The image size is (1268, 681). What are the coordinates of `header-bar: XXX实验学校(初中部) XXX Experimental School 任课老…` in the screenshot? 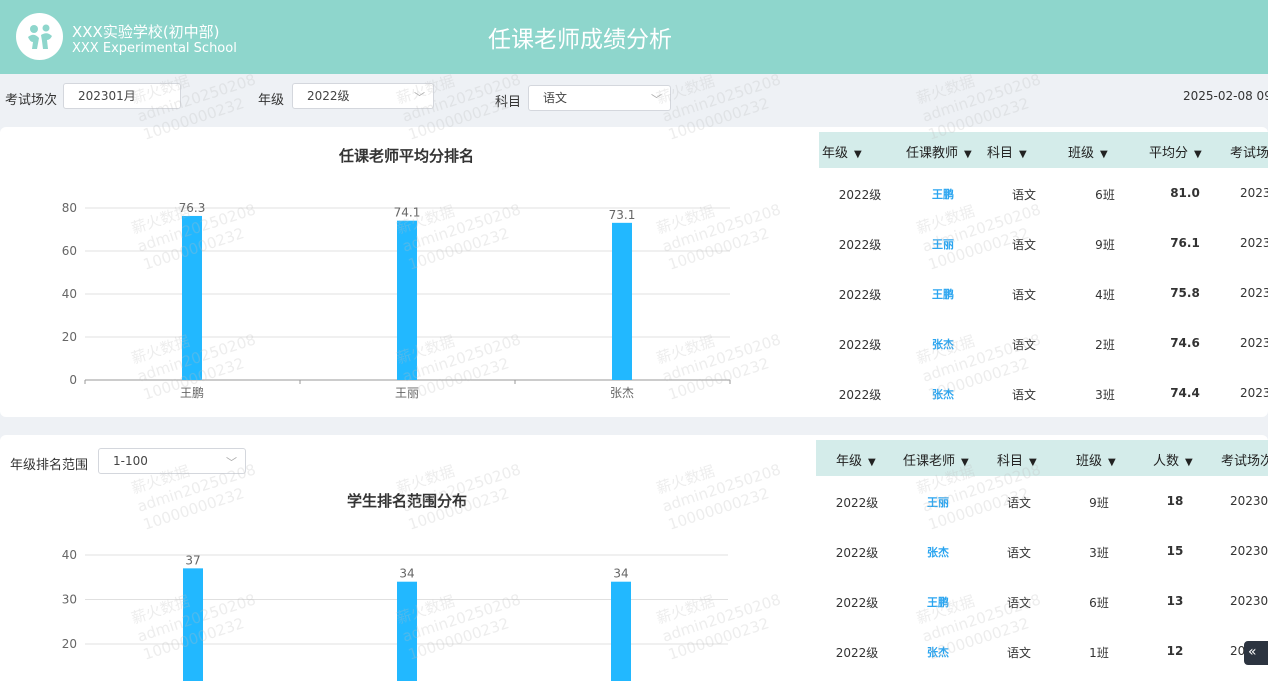 It's located at (634, 37).